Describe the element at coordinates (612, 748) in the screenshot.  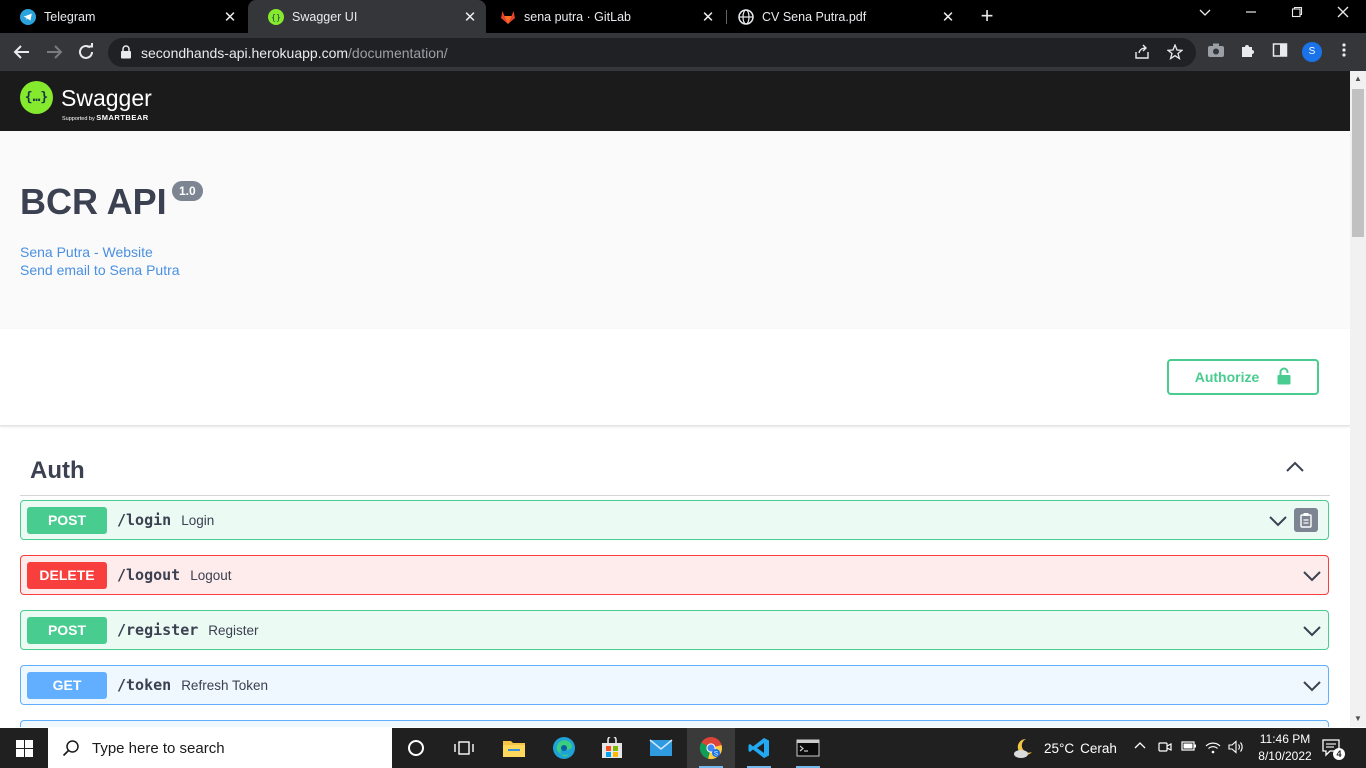
I see `microsoft-store-icon` at that location.